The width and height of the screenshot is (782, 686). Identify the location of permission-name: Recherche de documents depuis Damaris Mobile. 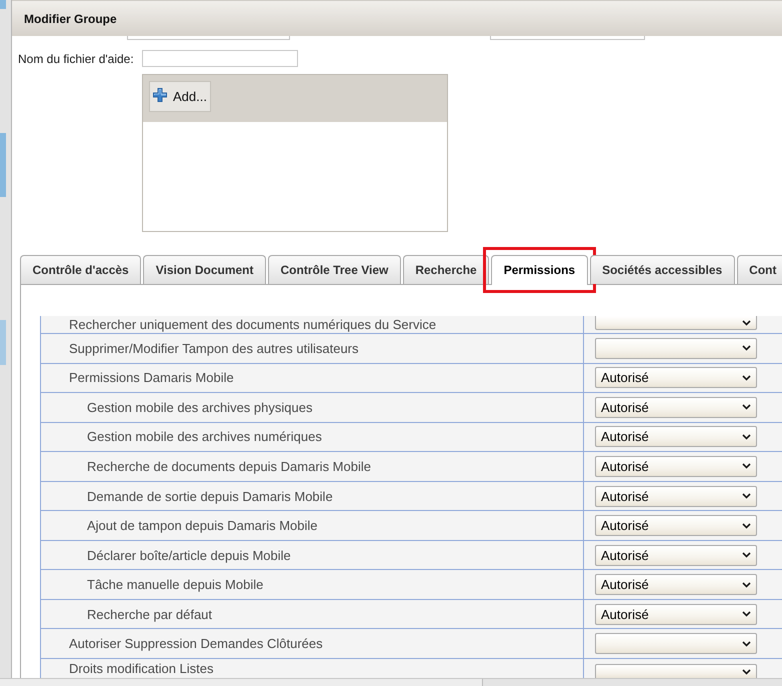
(312, 467).